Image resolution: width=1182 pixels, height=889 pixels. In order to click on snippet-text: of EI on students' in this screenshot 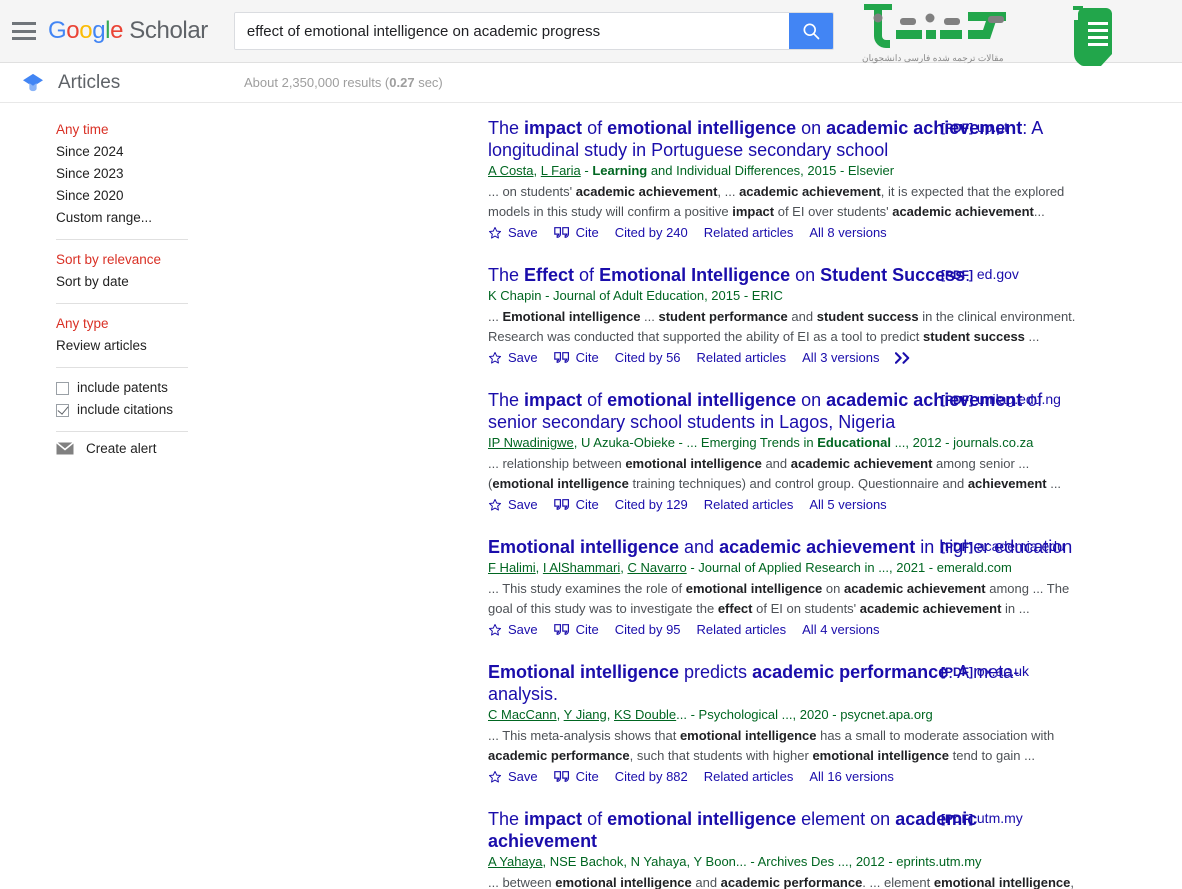, I will do `click(806, 608)`.